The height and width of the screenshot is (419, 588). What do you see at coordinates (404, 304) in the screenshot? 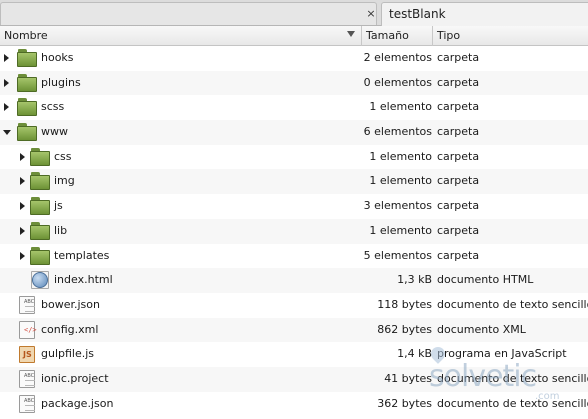
I see `file-size: 118 bytes` at bounding box center [404, 304].